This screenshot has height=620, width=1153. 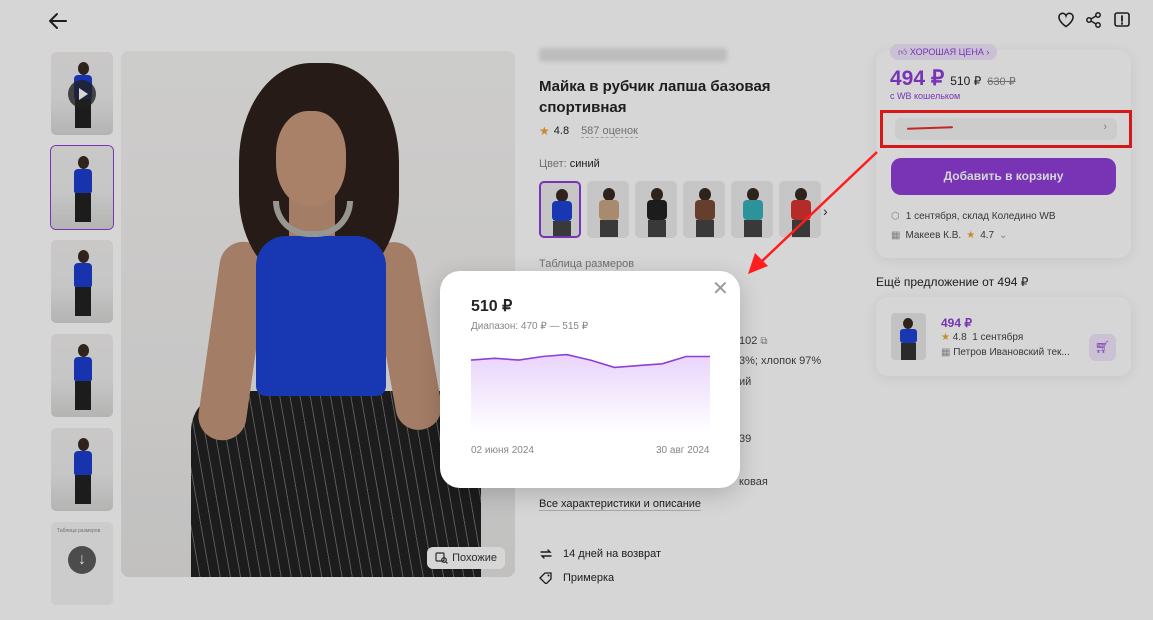 I want to click on chart-area, so click(x=590, y=393).